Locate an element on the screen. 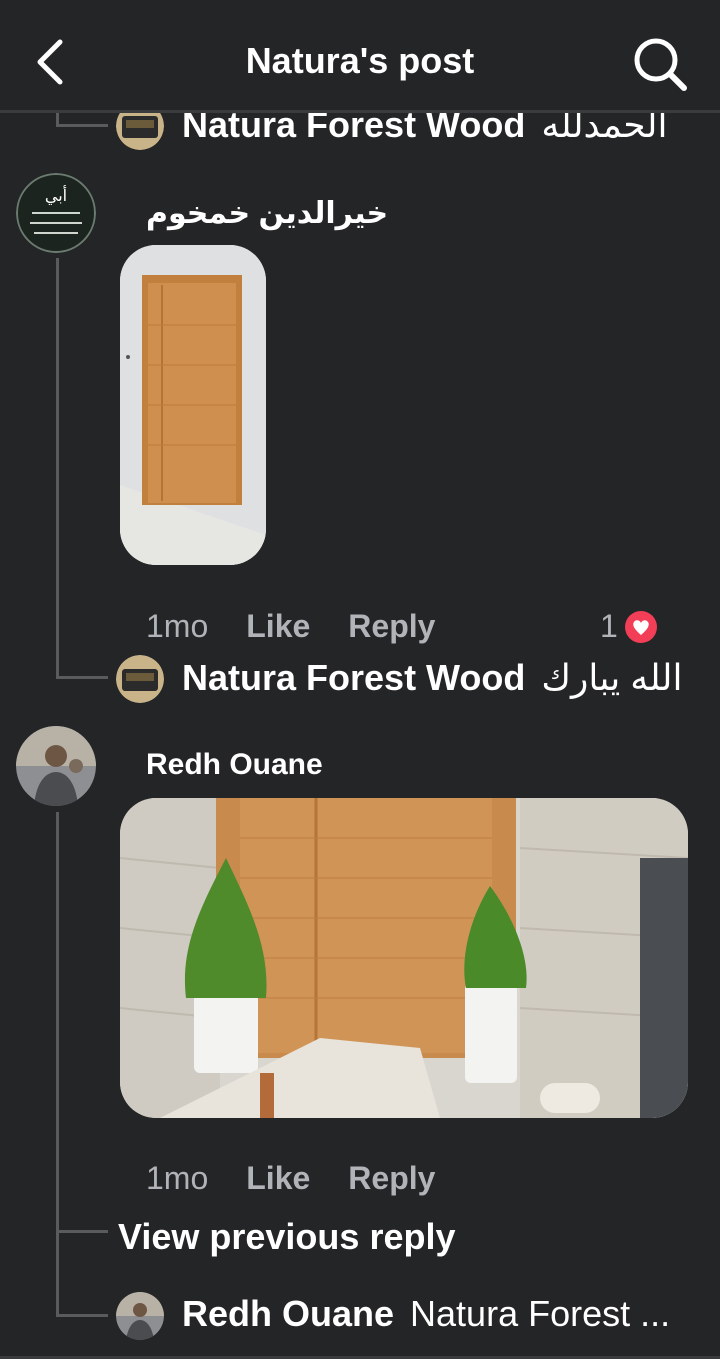 The width and height of the screenshot is (720, 1359). page-title: Natura's post is located at coordinates (360, 60).